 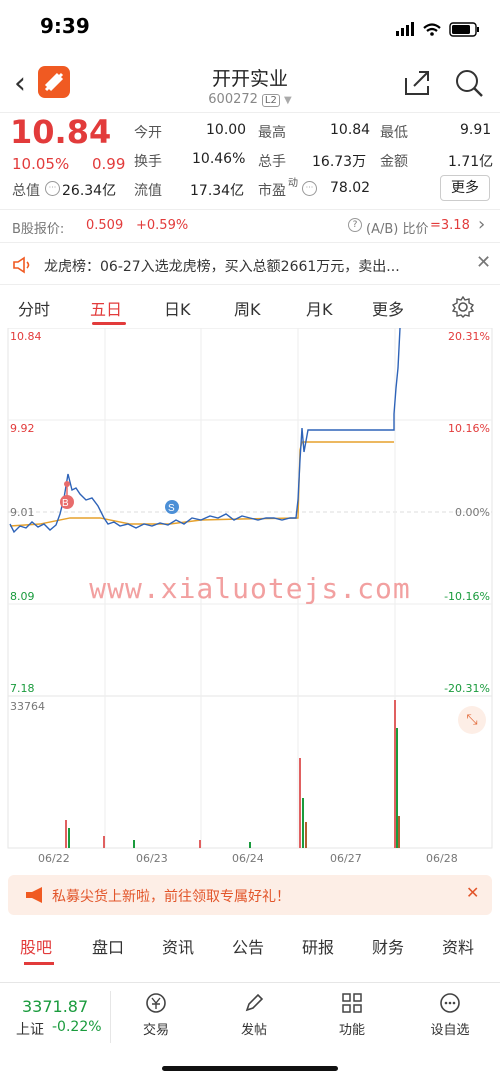 What do you see at coordinates (250, 84) in the screenshot?
I see `app-header: ‹ 开开实业 600272 L2 ▼` at bounding box center [250, 84].